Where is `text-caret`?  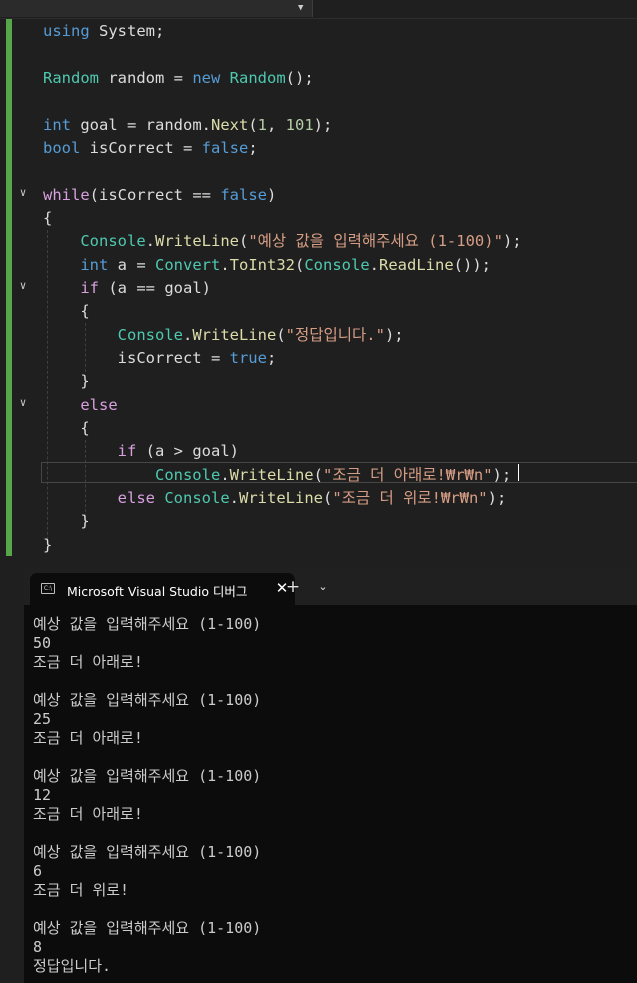 text-caret is located at coordinates (518, 472).